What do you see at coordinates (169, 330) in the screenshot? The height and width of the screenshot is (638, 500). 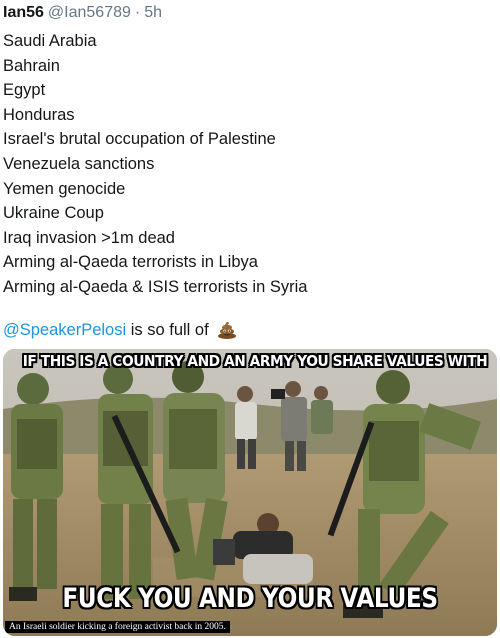 I see `mention-suffix: is so full of` at bounding box center [169, 330].